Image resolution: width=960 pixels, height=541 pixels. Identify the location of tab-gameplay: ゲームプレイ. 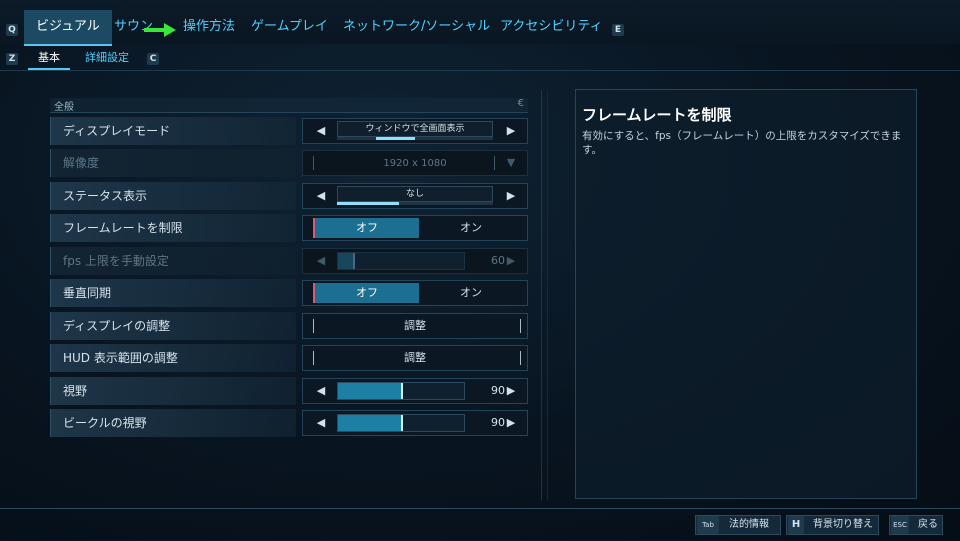
(289, 27).